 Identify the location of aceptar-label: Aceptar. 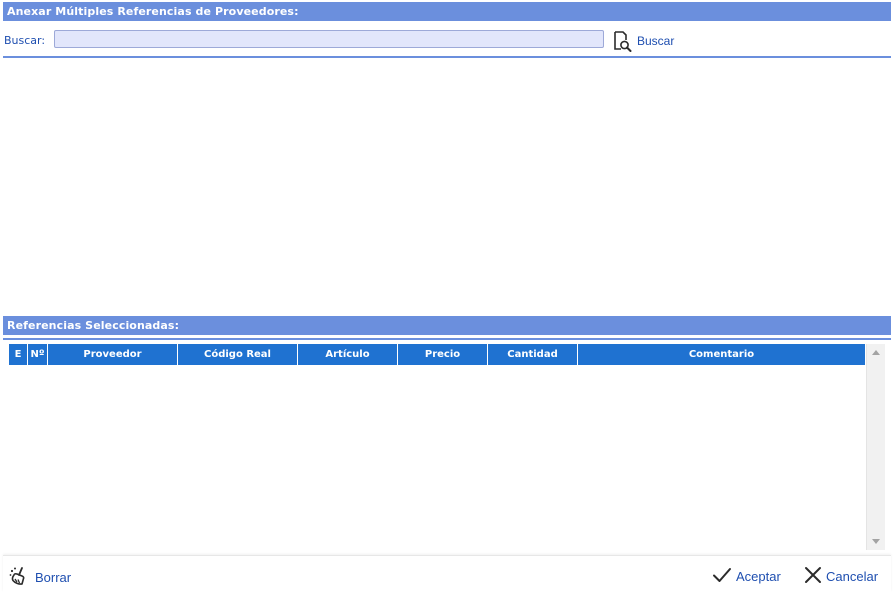
(758, 576).